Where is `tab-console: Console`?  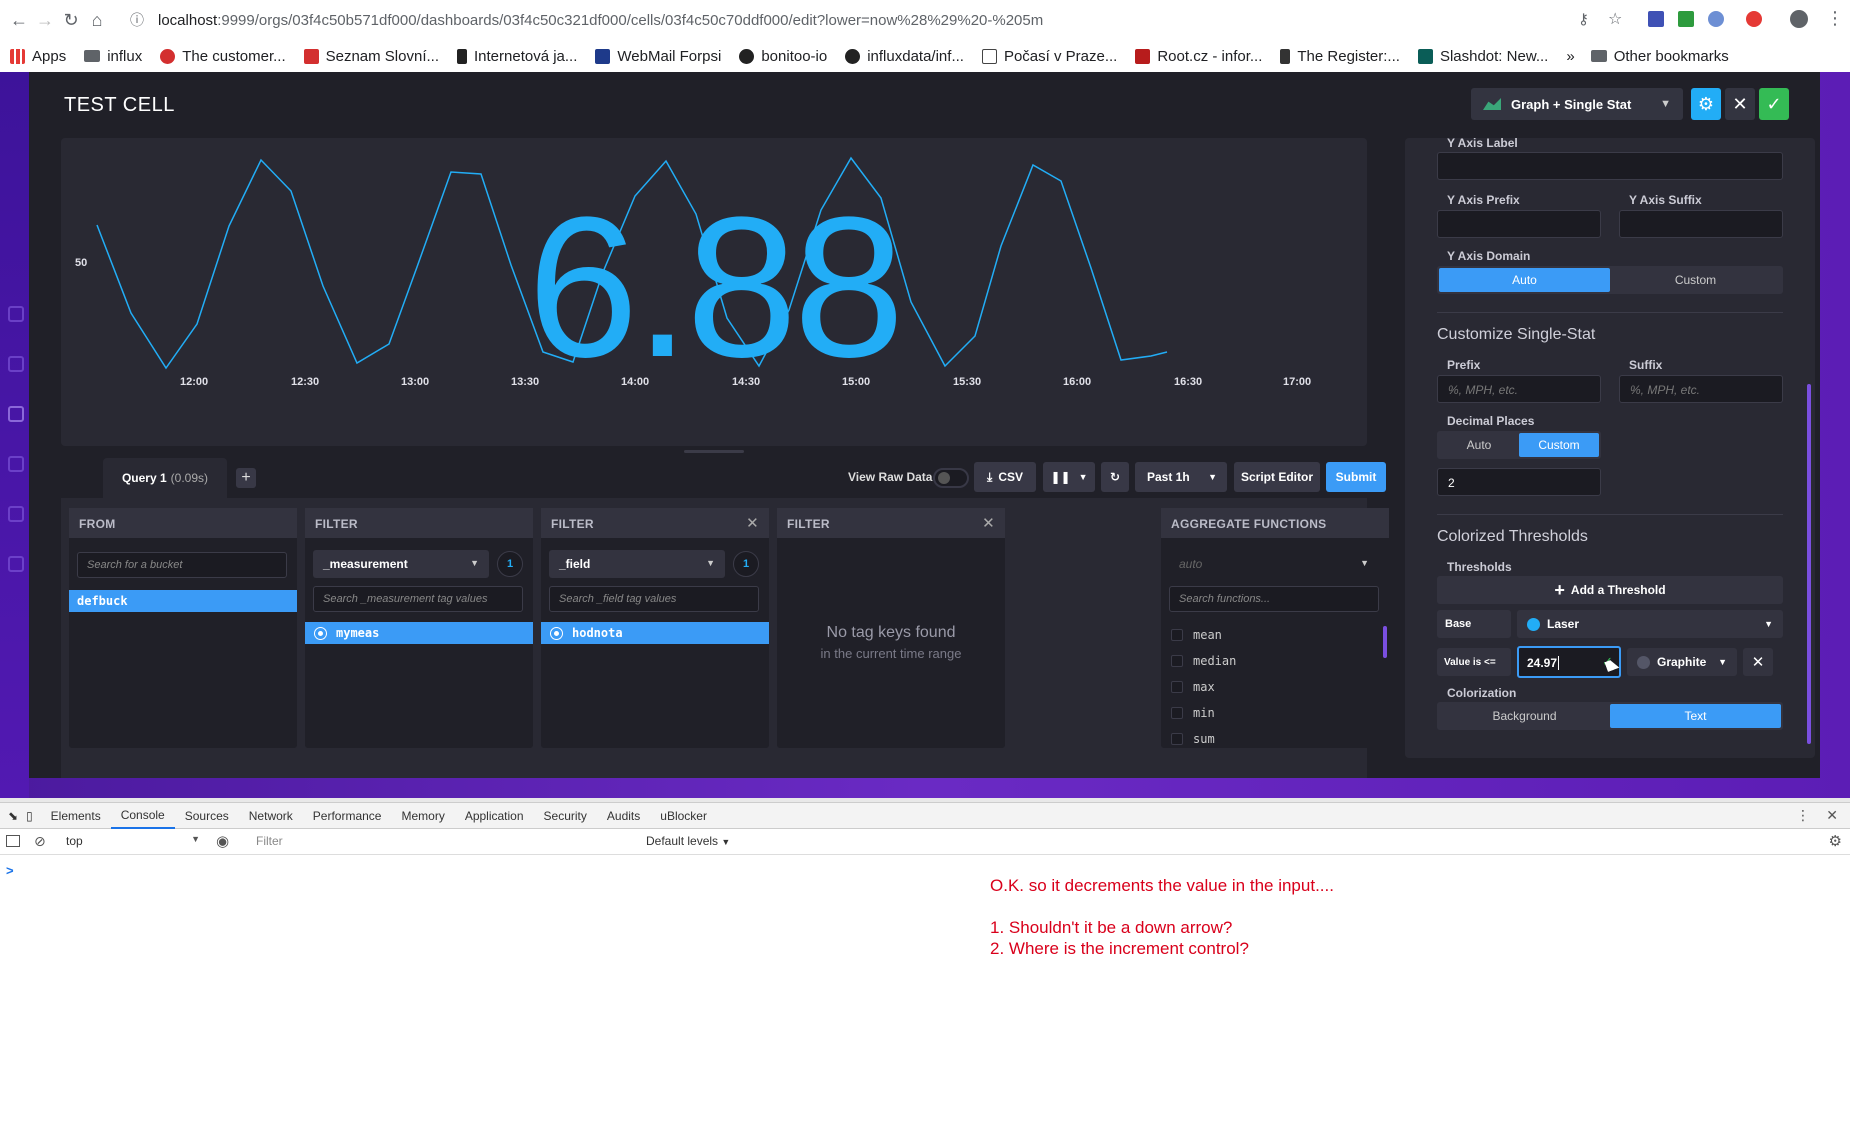
tab-console: Console is located at coordinates (142, 816).